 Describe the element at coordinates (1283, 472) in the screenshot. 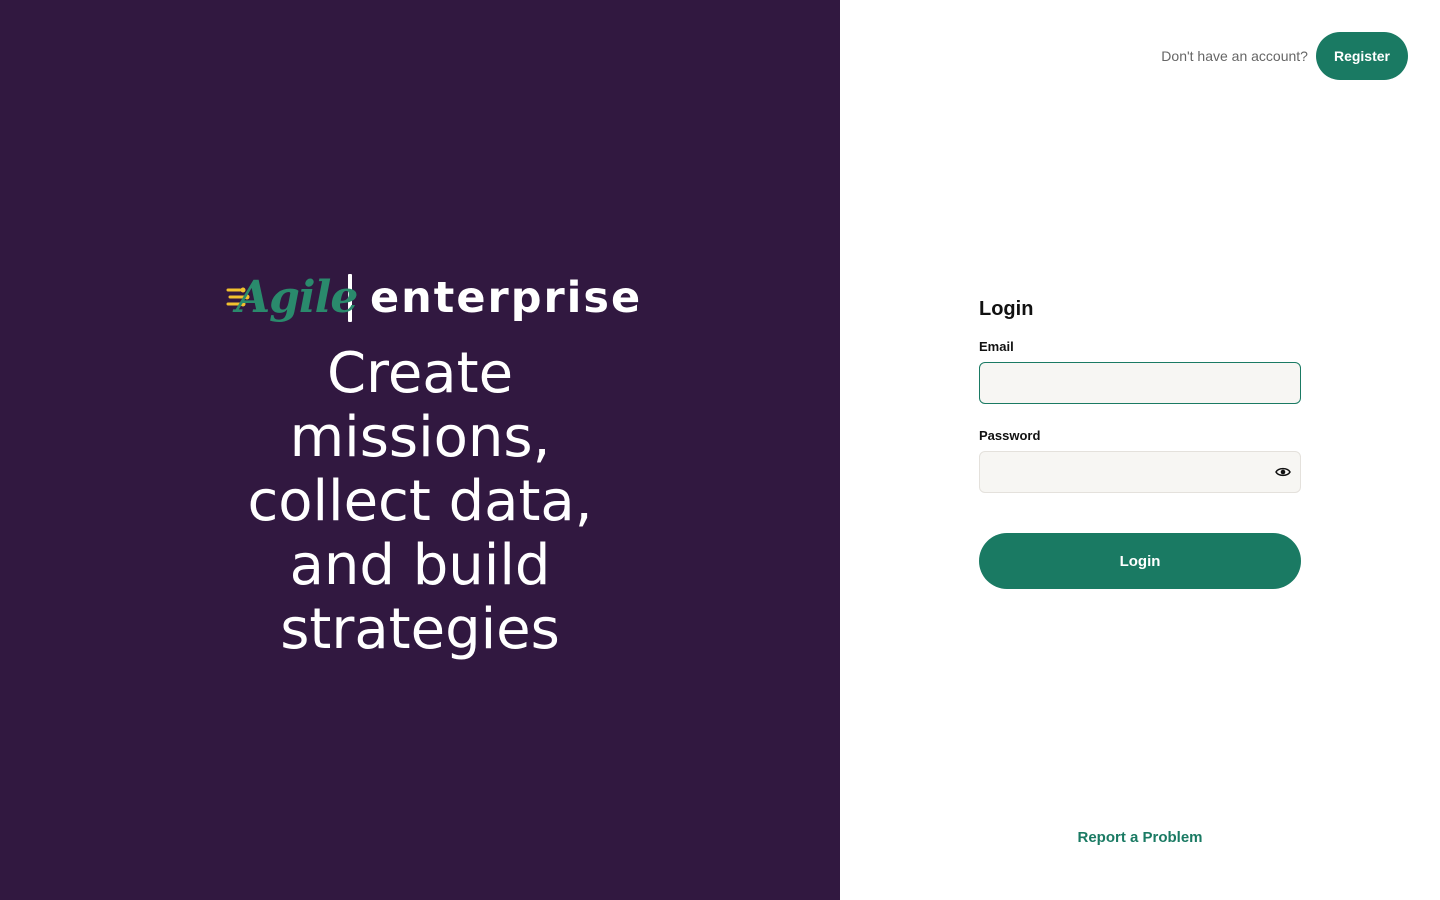

I see `eye-icon` at that location.